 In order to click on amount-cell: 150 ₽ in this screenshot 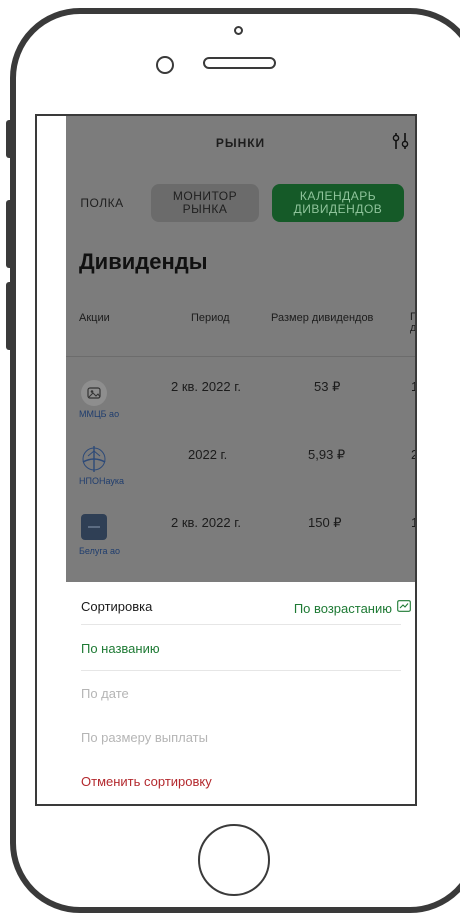, I will do `click(325, 522)`.